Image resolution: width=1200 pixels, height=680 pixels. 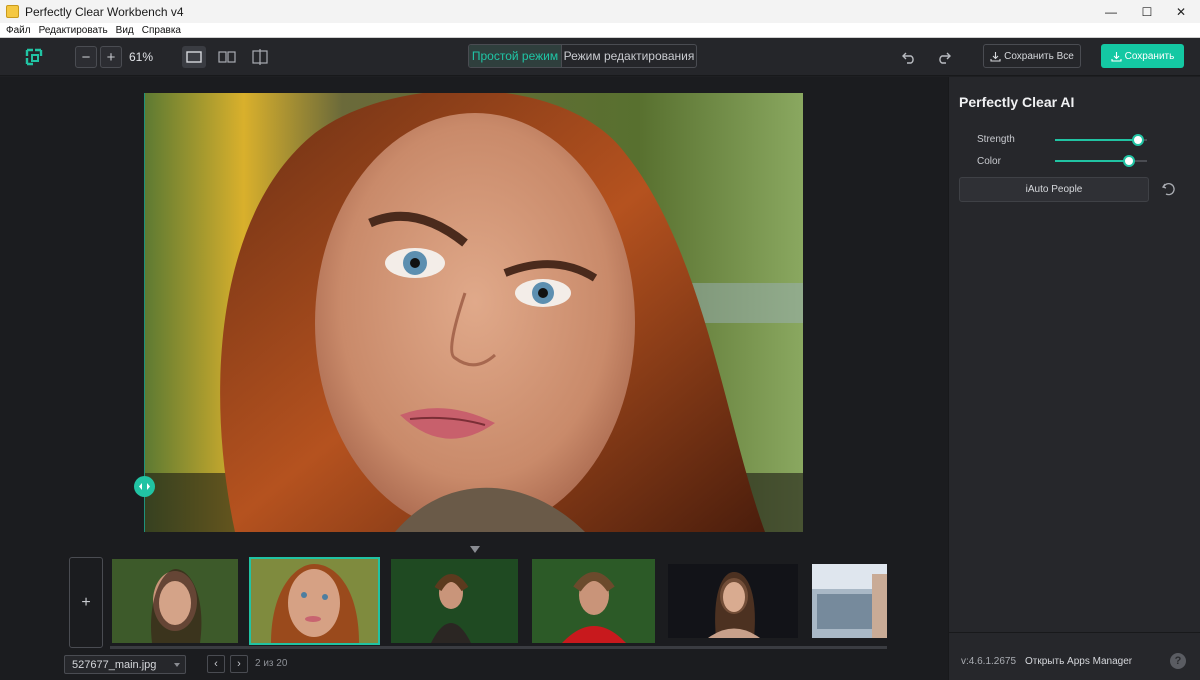 What do you see at coordinates (34, 57) in the screenshot?
I see `app-logo-icon` at bounding box center [34, 57].